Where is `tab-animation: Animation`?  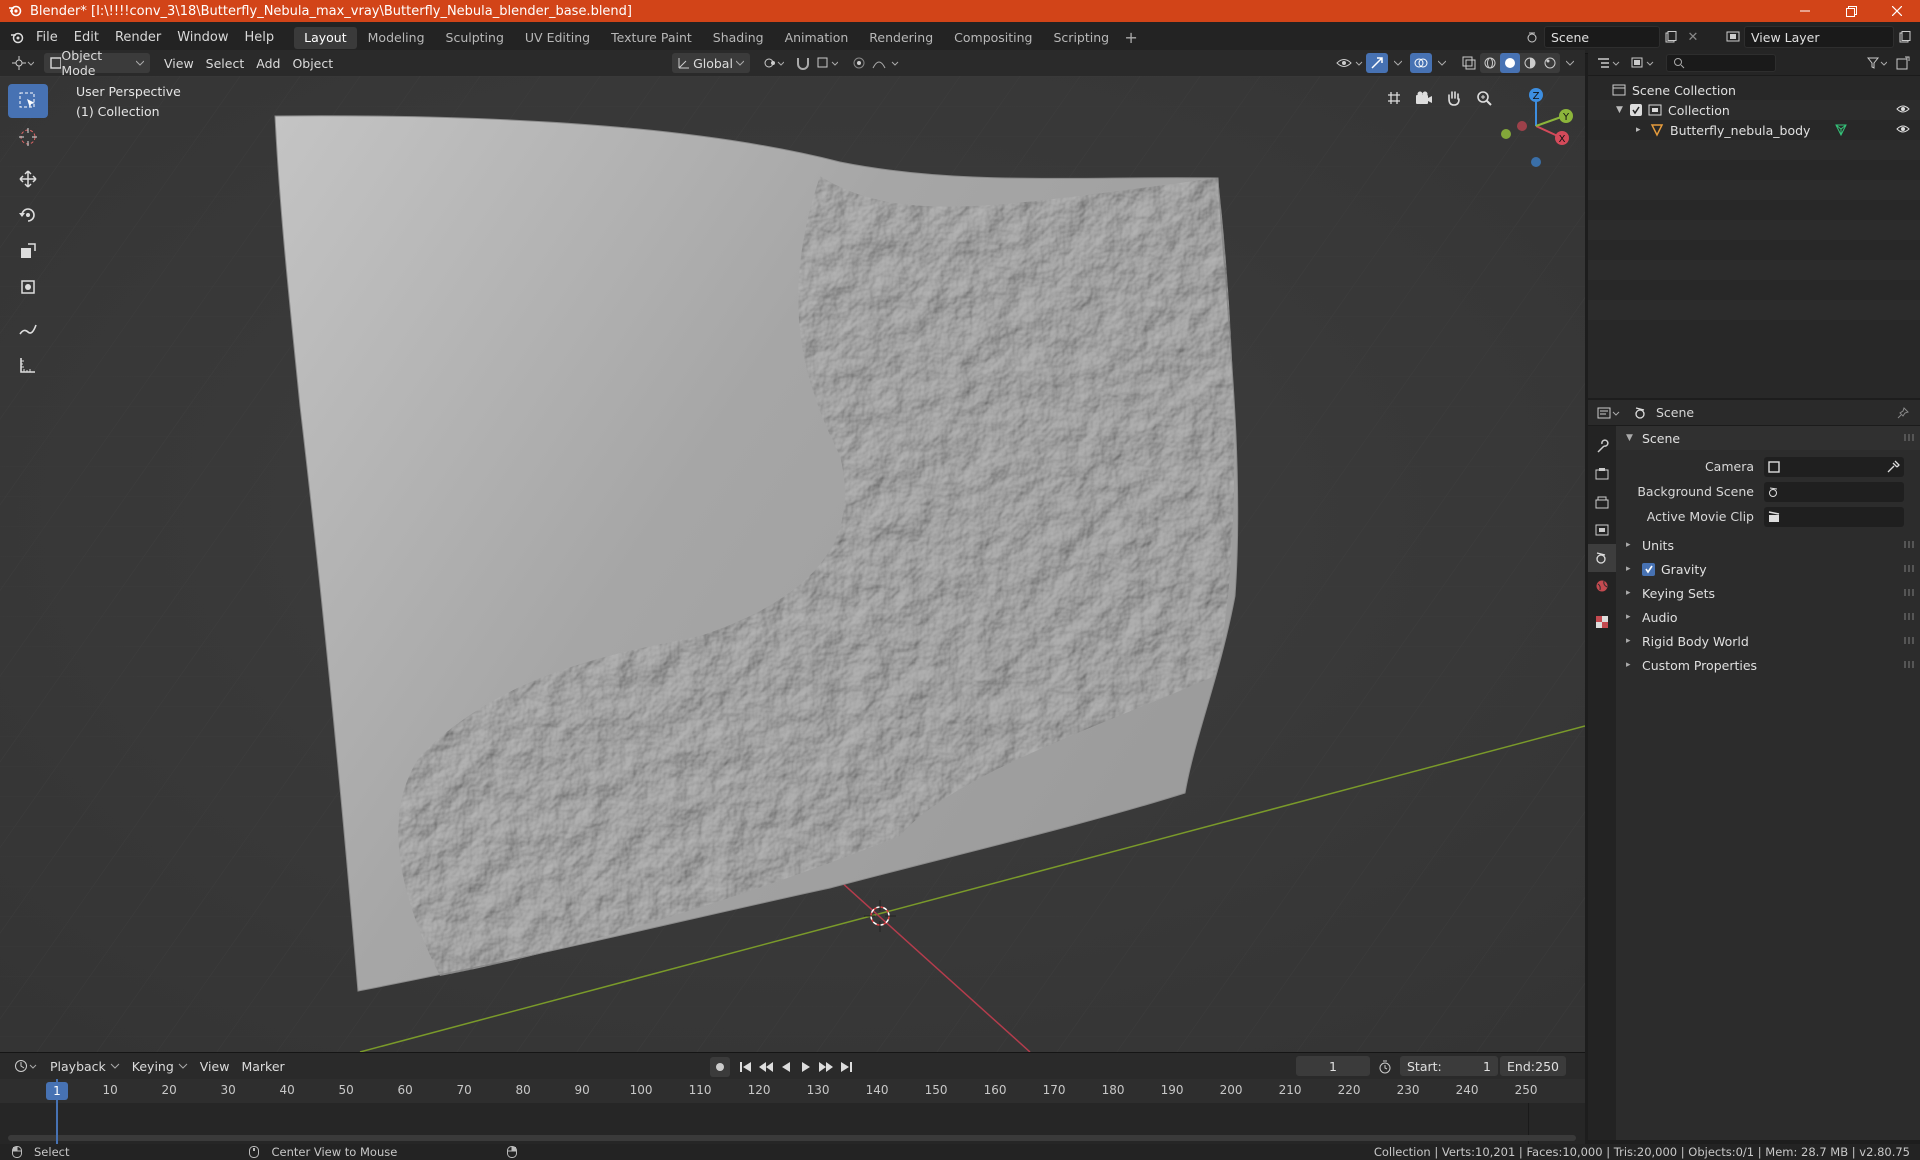 tab-animation: Animation is located at coordinates (817, 38).